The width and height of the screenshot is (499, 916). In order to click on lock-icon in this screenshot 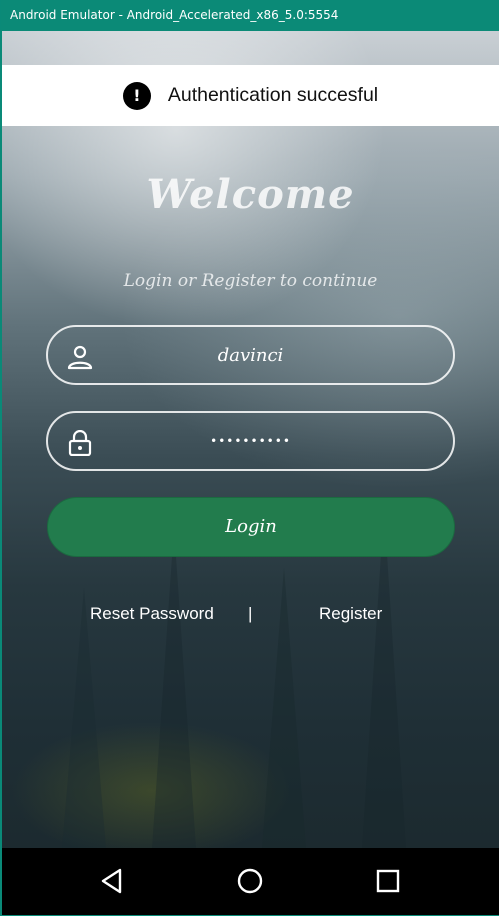, I will do `click(80, 443)`.